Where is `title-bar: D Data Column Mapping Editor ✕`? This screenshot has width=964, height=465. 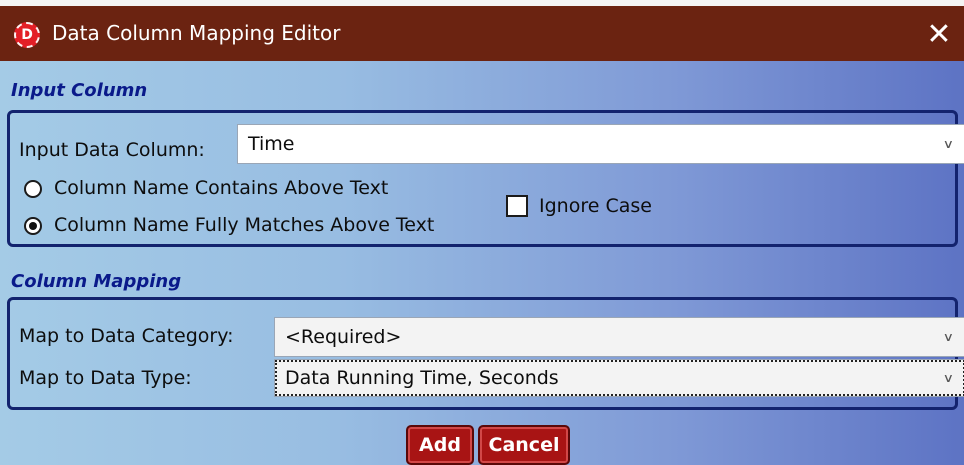
title-bar: D Data Column Mapping Editor ✕ is located at coordinates (482, 30).